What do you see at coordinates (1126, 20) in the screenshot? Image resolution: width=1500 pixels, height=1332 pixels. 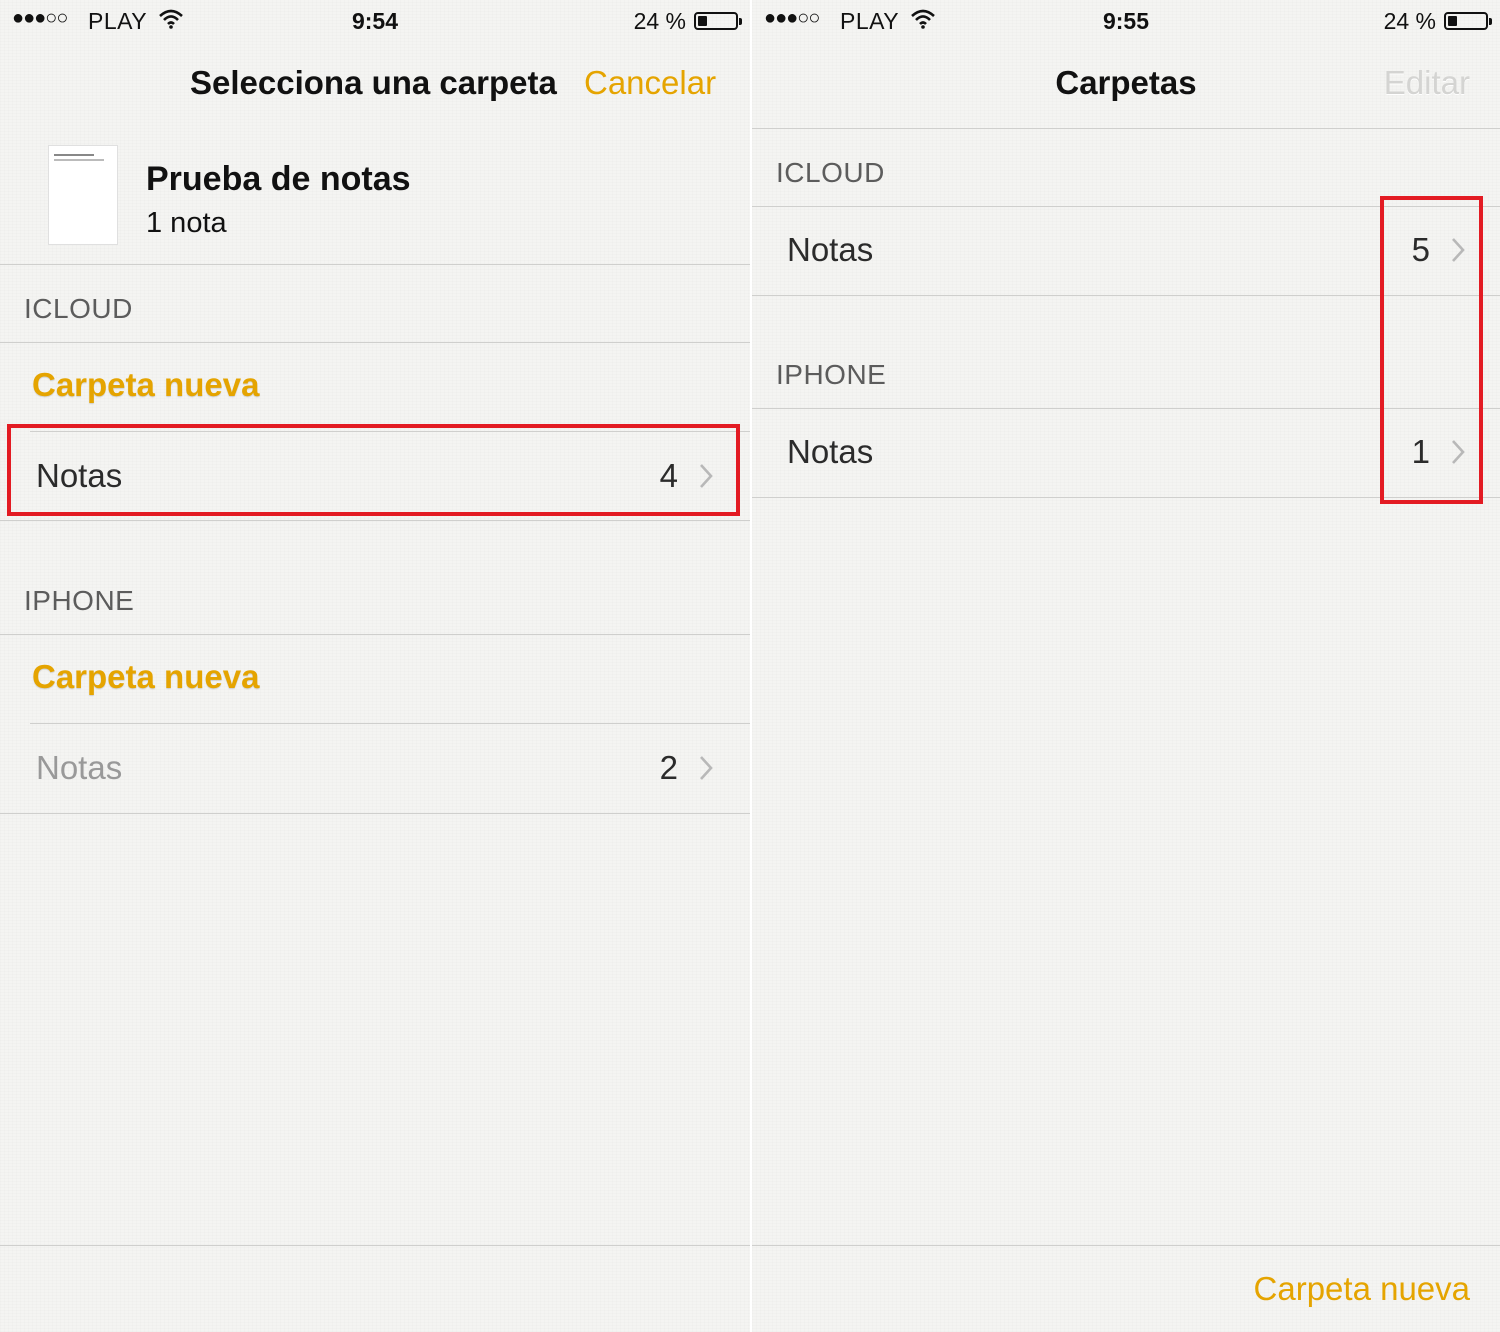 I see `status-bar: ●●●○○ PLAY 9:55 24 %` at bounding box center [1126, 20].